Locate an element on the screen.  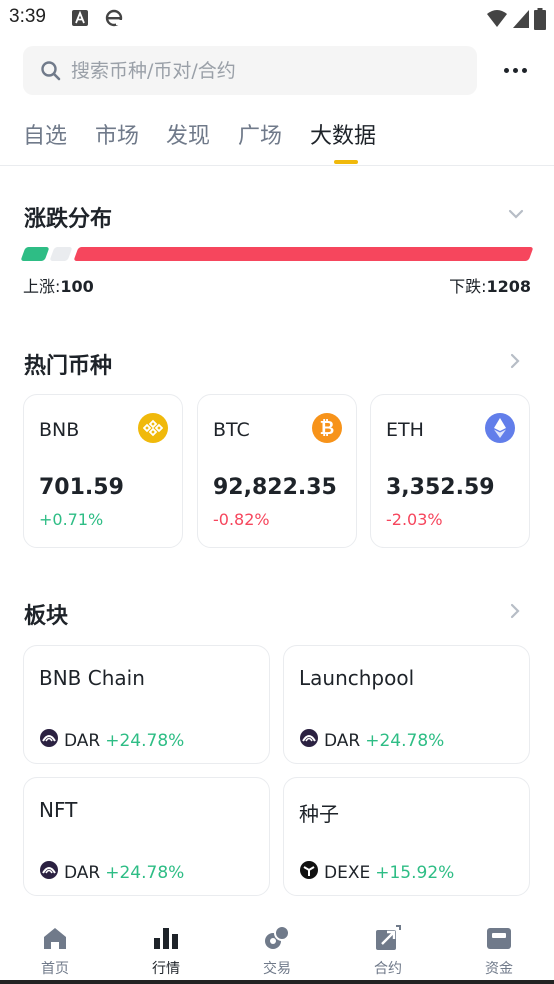
up-count-label: 上涨:100 is located at coordinates (58, 285).